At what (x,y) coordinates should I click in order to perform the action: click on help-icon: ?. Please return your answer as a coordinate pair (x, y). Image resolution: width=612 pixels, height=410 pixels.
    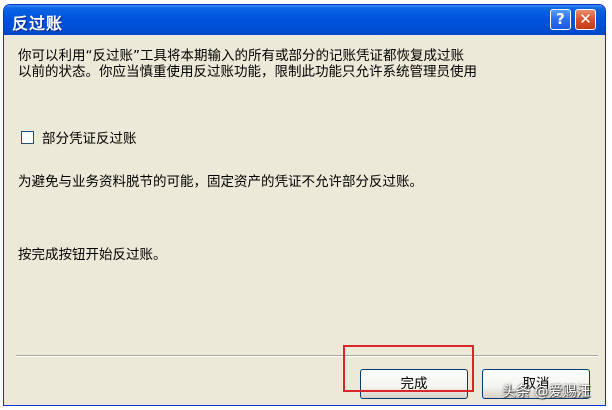
    Looking at the image, I should click on (560, 19).